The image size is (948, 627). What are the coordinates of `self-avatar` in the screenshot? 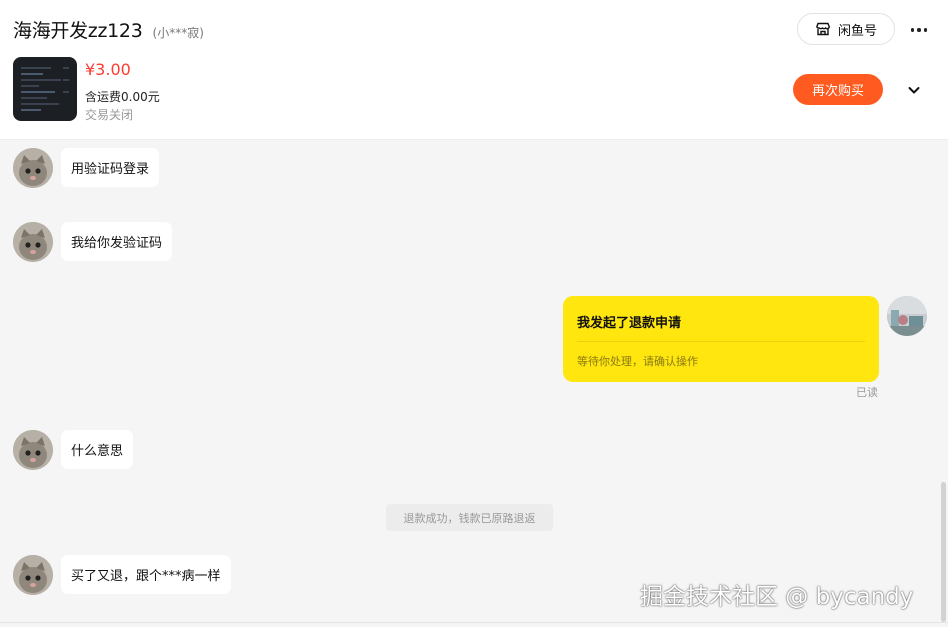 It's located at (907, 316).